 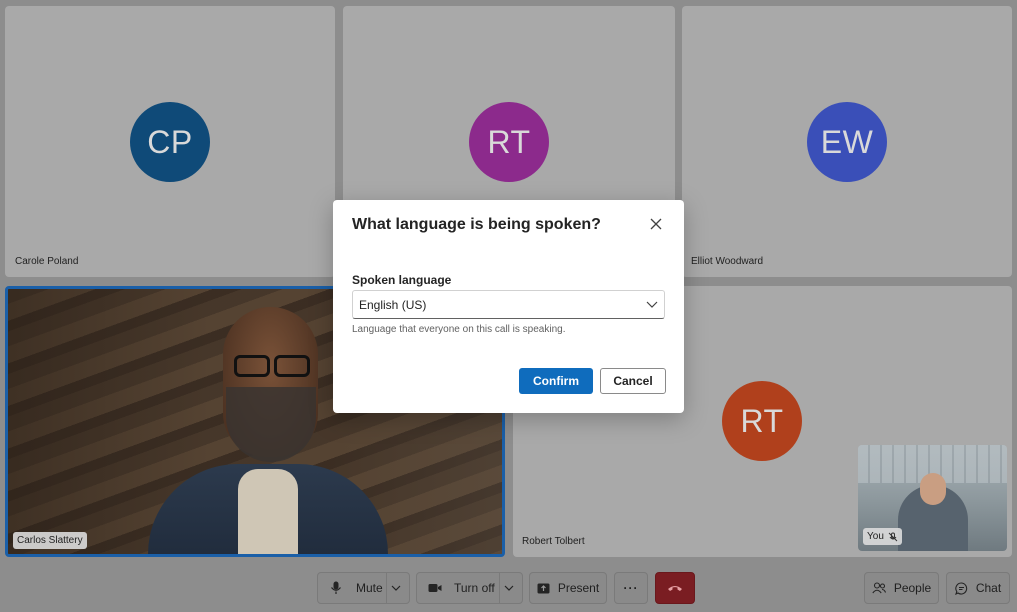 What do you see at coordinates (393, 304) in the screenshot?
I see `selected-language: English (US)` at bounding box center [393, 304].